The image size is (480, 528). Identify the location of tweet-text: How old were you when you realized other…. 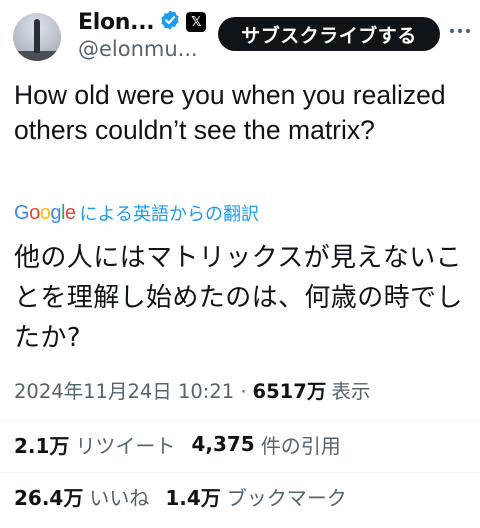
(230, 112).